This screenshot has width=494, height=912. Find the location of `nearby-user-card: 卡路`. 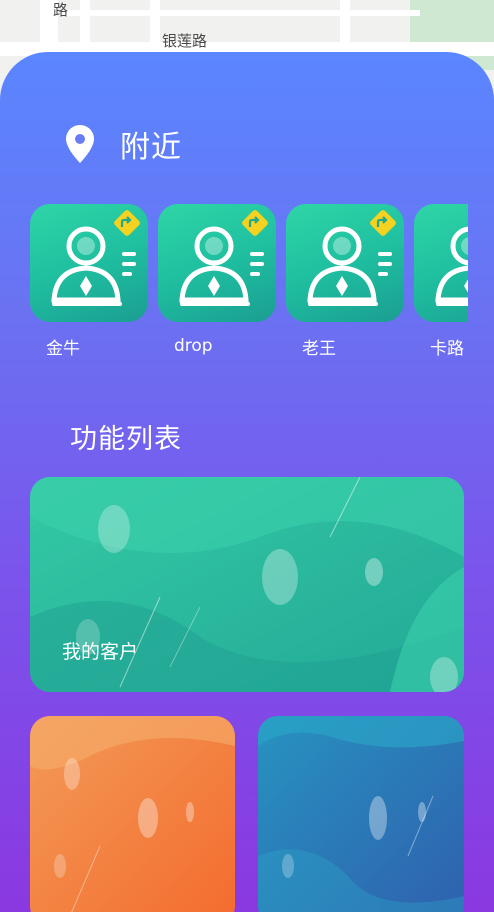

nearby-user-card: 卡路 is located at coordinates (441, 281).